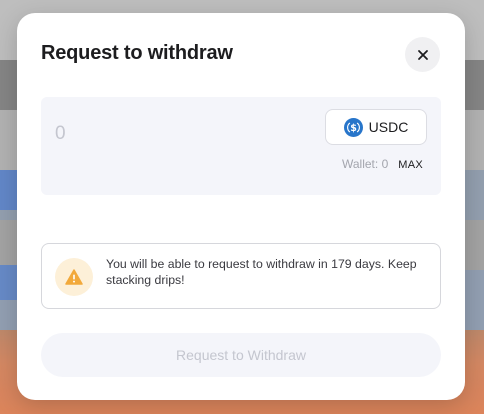 This screenshot has height=414, width=484. What do you see at coordinates (137, 53) in the screenshot?
I see `modal-title: Request to withdraw` at bounding box center [137, 53].